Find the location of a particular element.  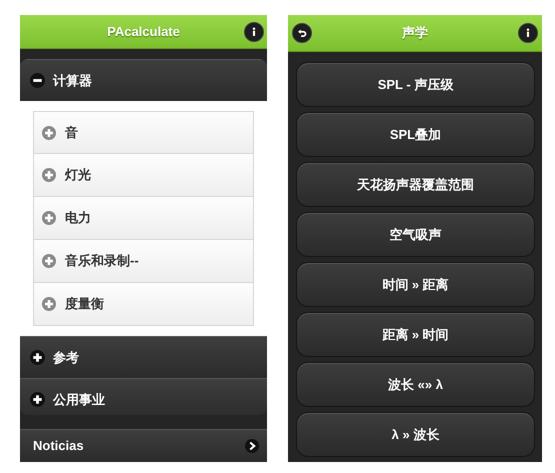

menu-button: 空气吸声 is located at coordinates (415, 234).